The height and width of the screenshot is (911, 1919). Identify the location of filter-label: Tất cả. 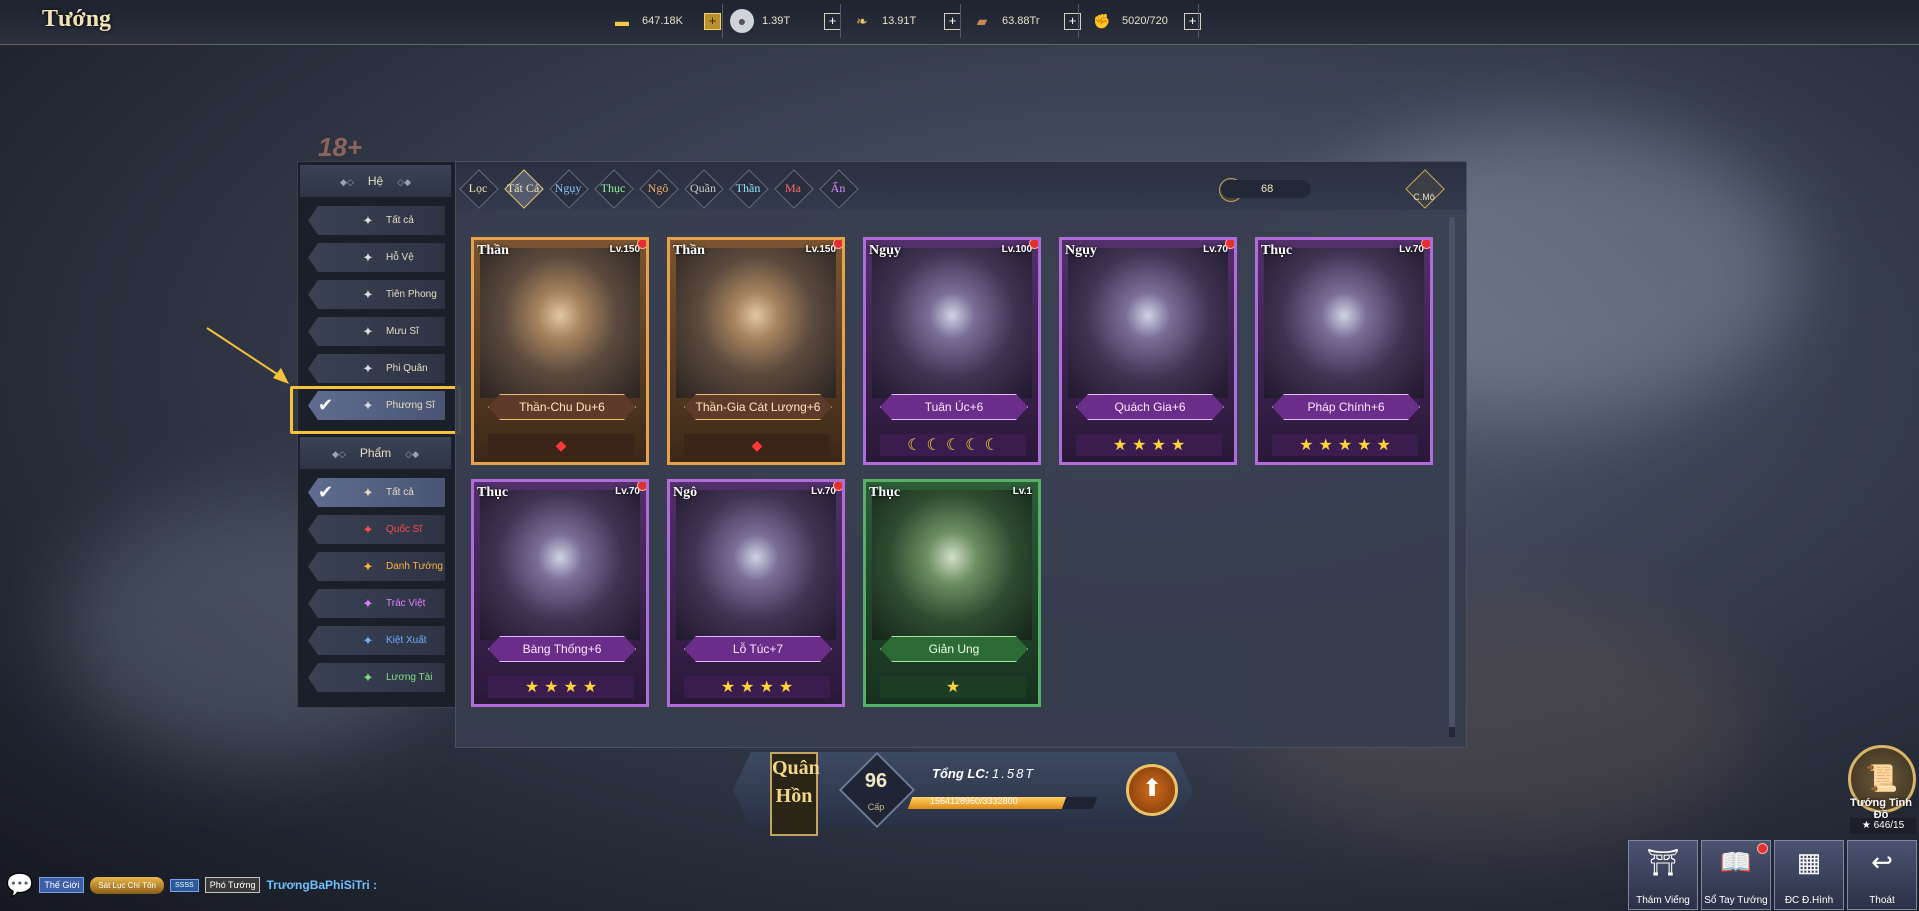
(400, 220).